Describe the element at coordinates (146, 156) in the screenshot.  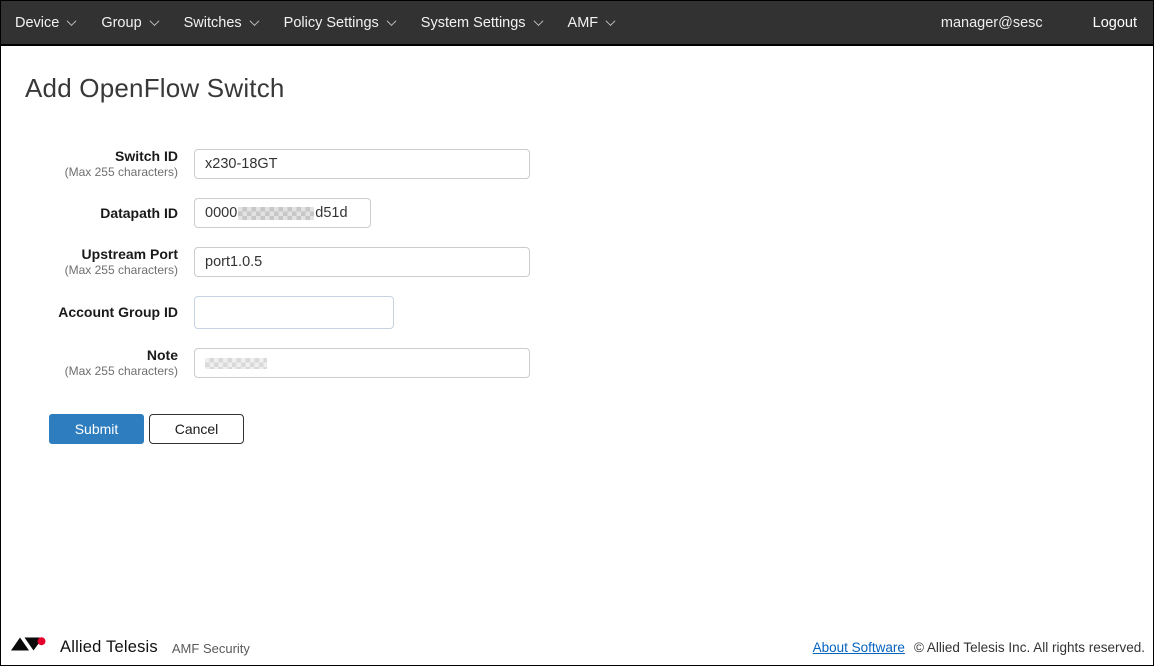
I see `switch-id-label: Switch ID` at that location.